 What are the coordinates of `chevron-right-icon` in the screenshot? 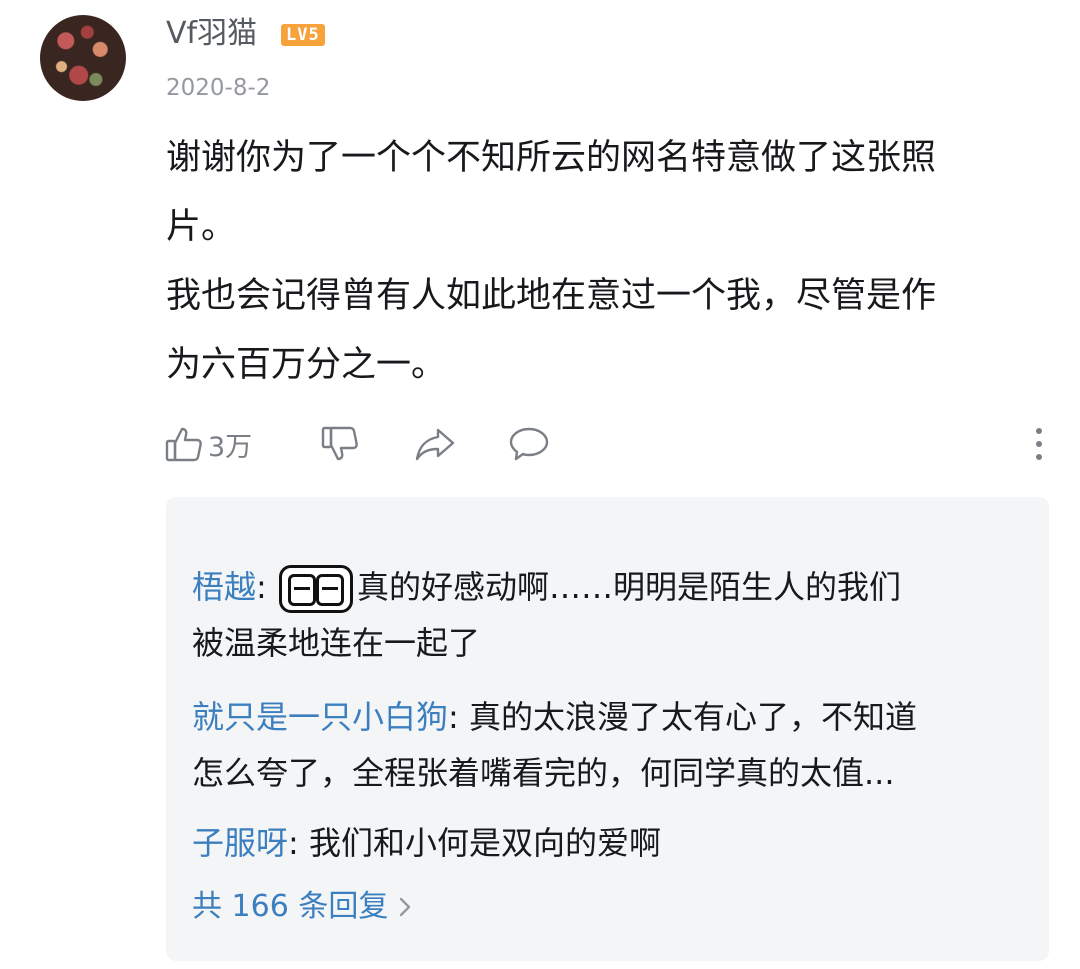 It's located at (405, 907).